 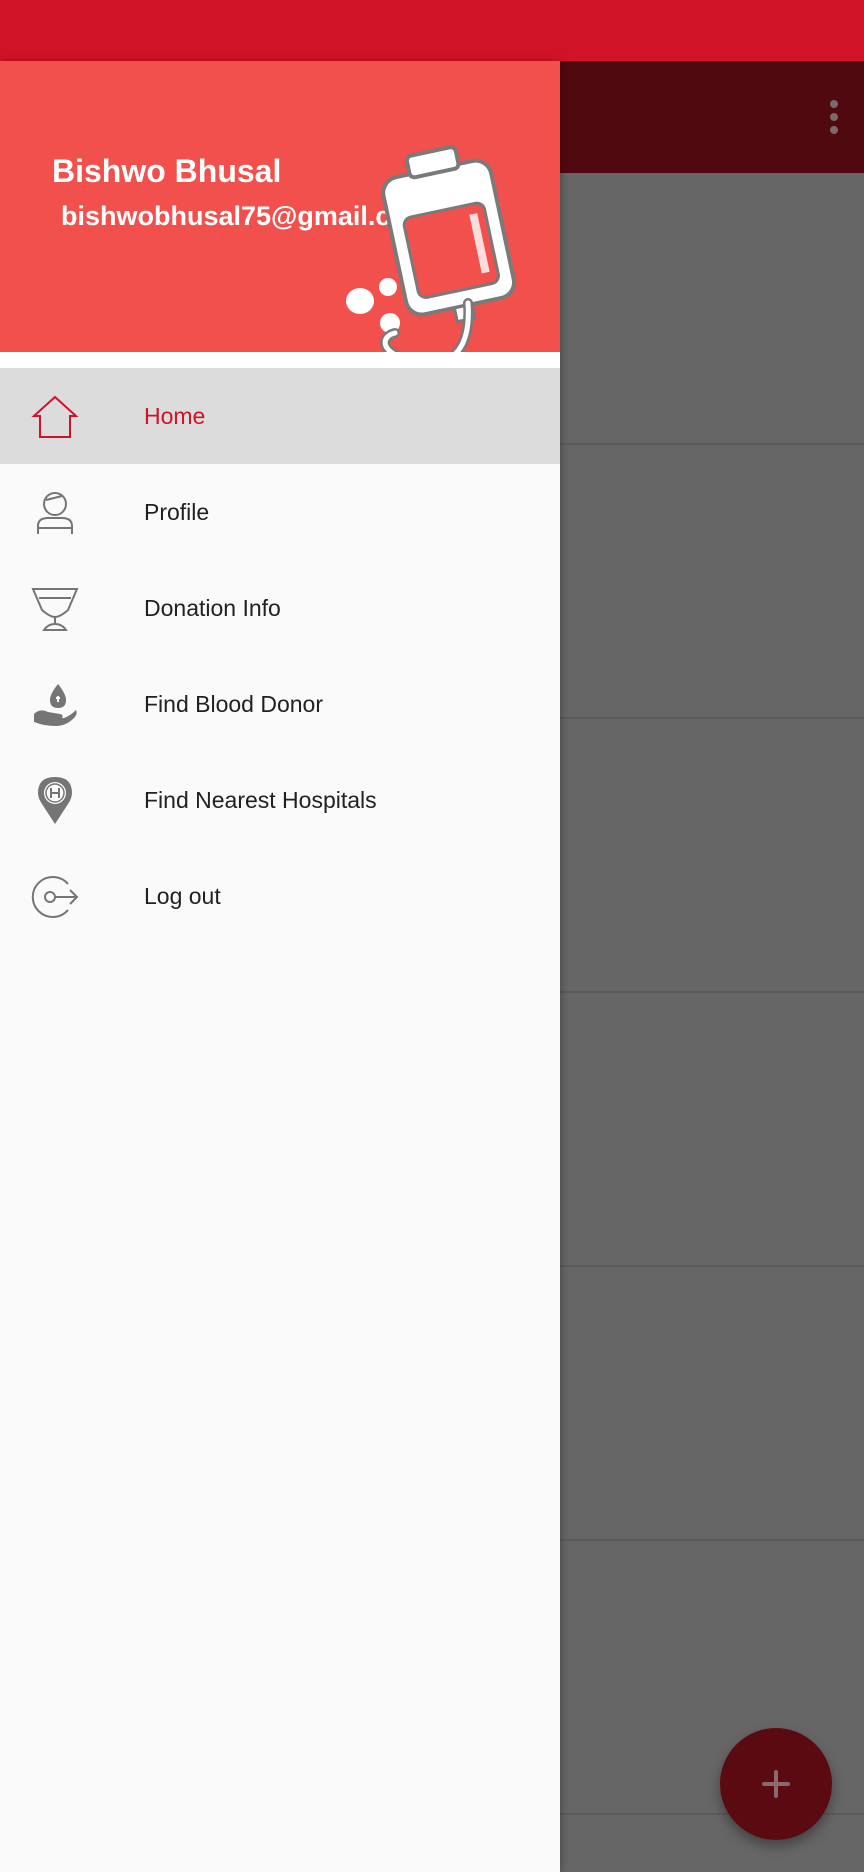 What do you see at coordinates (834, 117) in the screenshot?
I see `more-vert-icon` at bounding box center [834, 117].